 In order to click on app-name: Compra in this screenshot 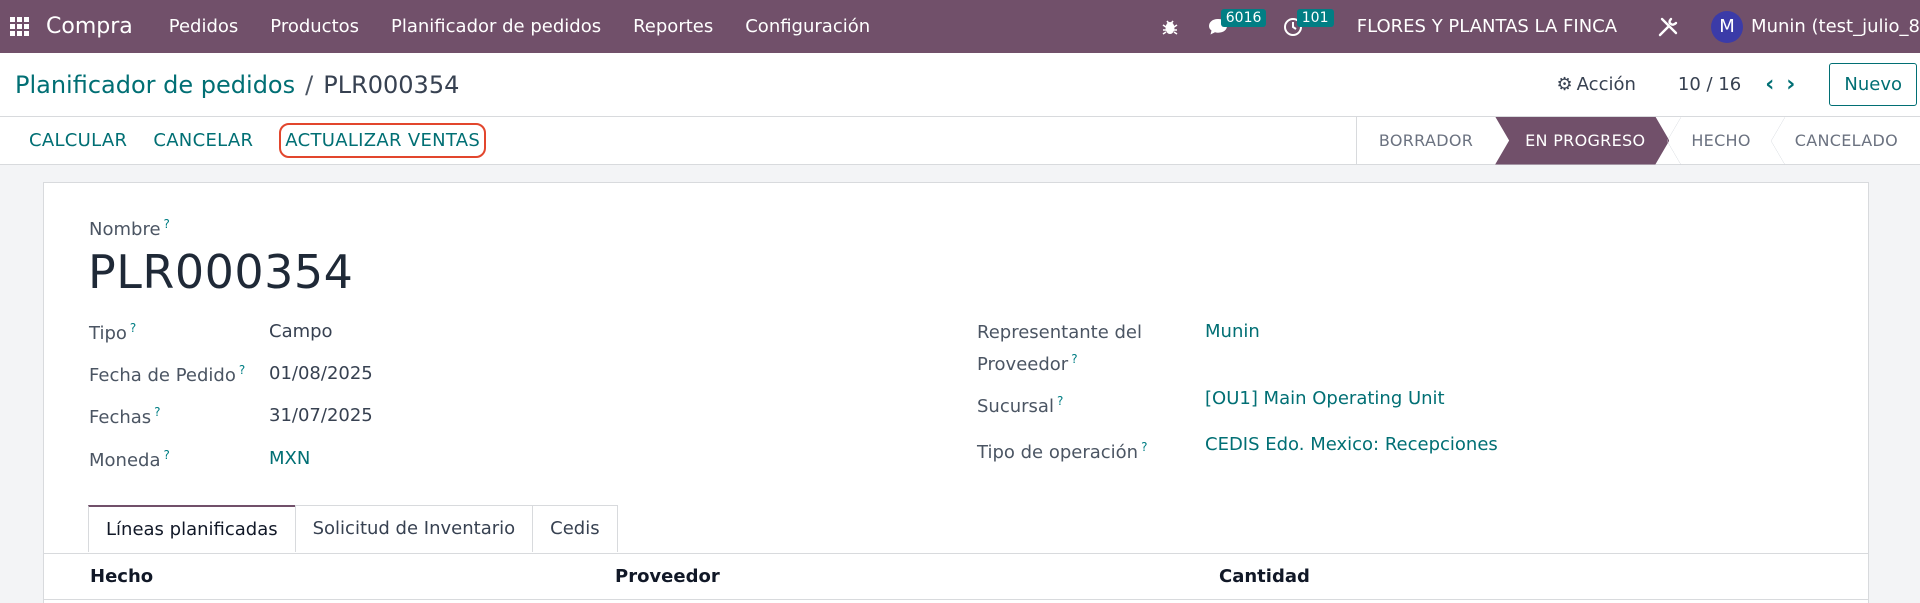, I will do `click(89, 26)`.